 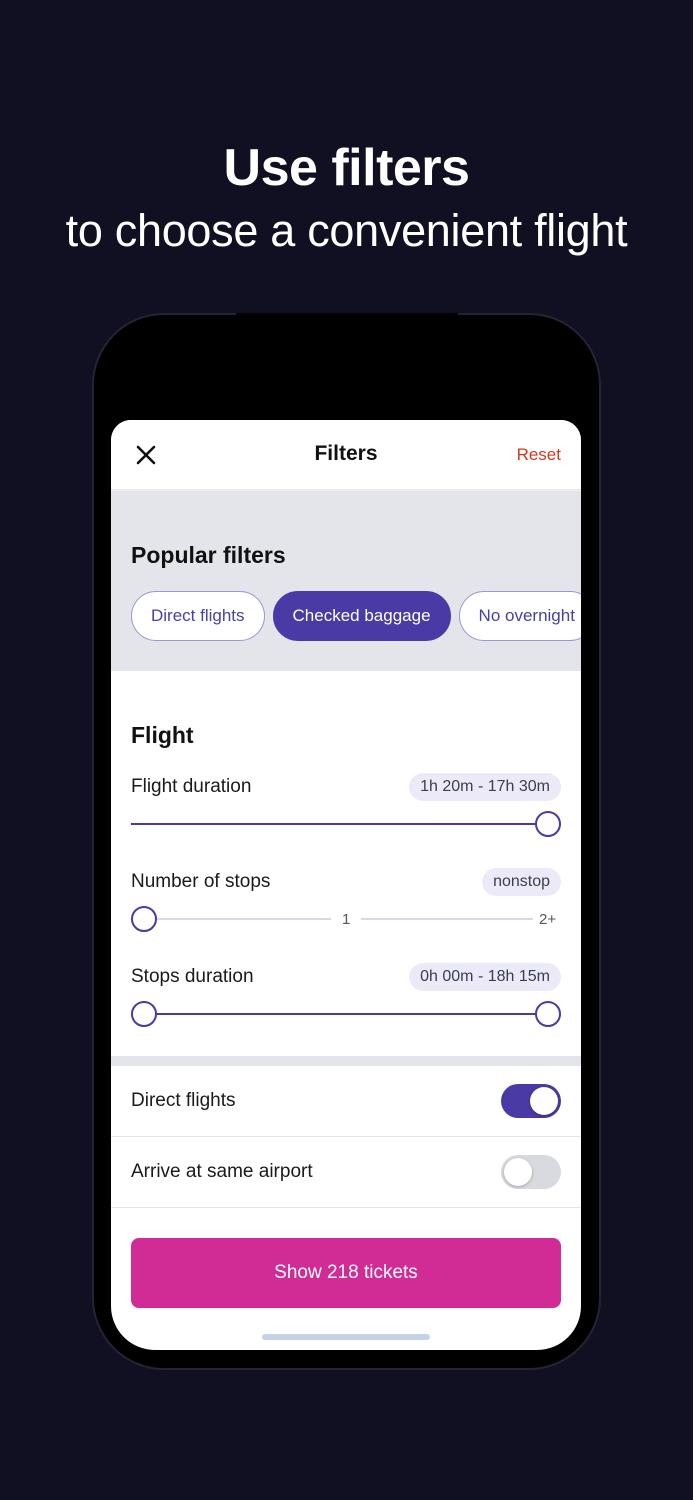 What do you see at coordinates (548, 919) in the screenshot?
I see `stops-tick-2plus: 2+` at bounding box center [548, 919].